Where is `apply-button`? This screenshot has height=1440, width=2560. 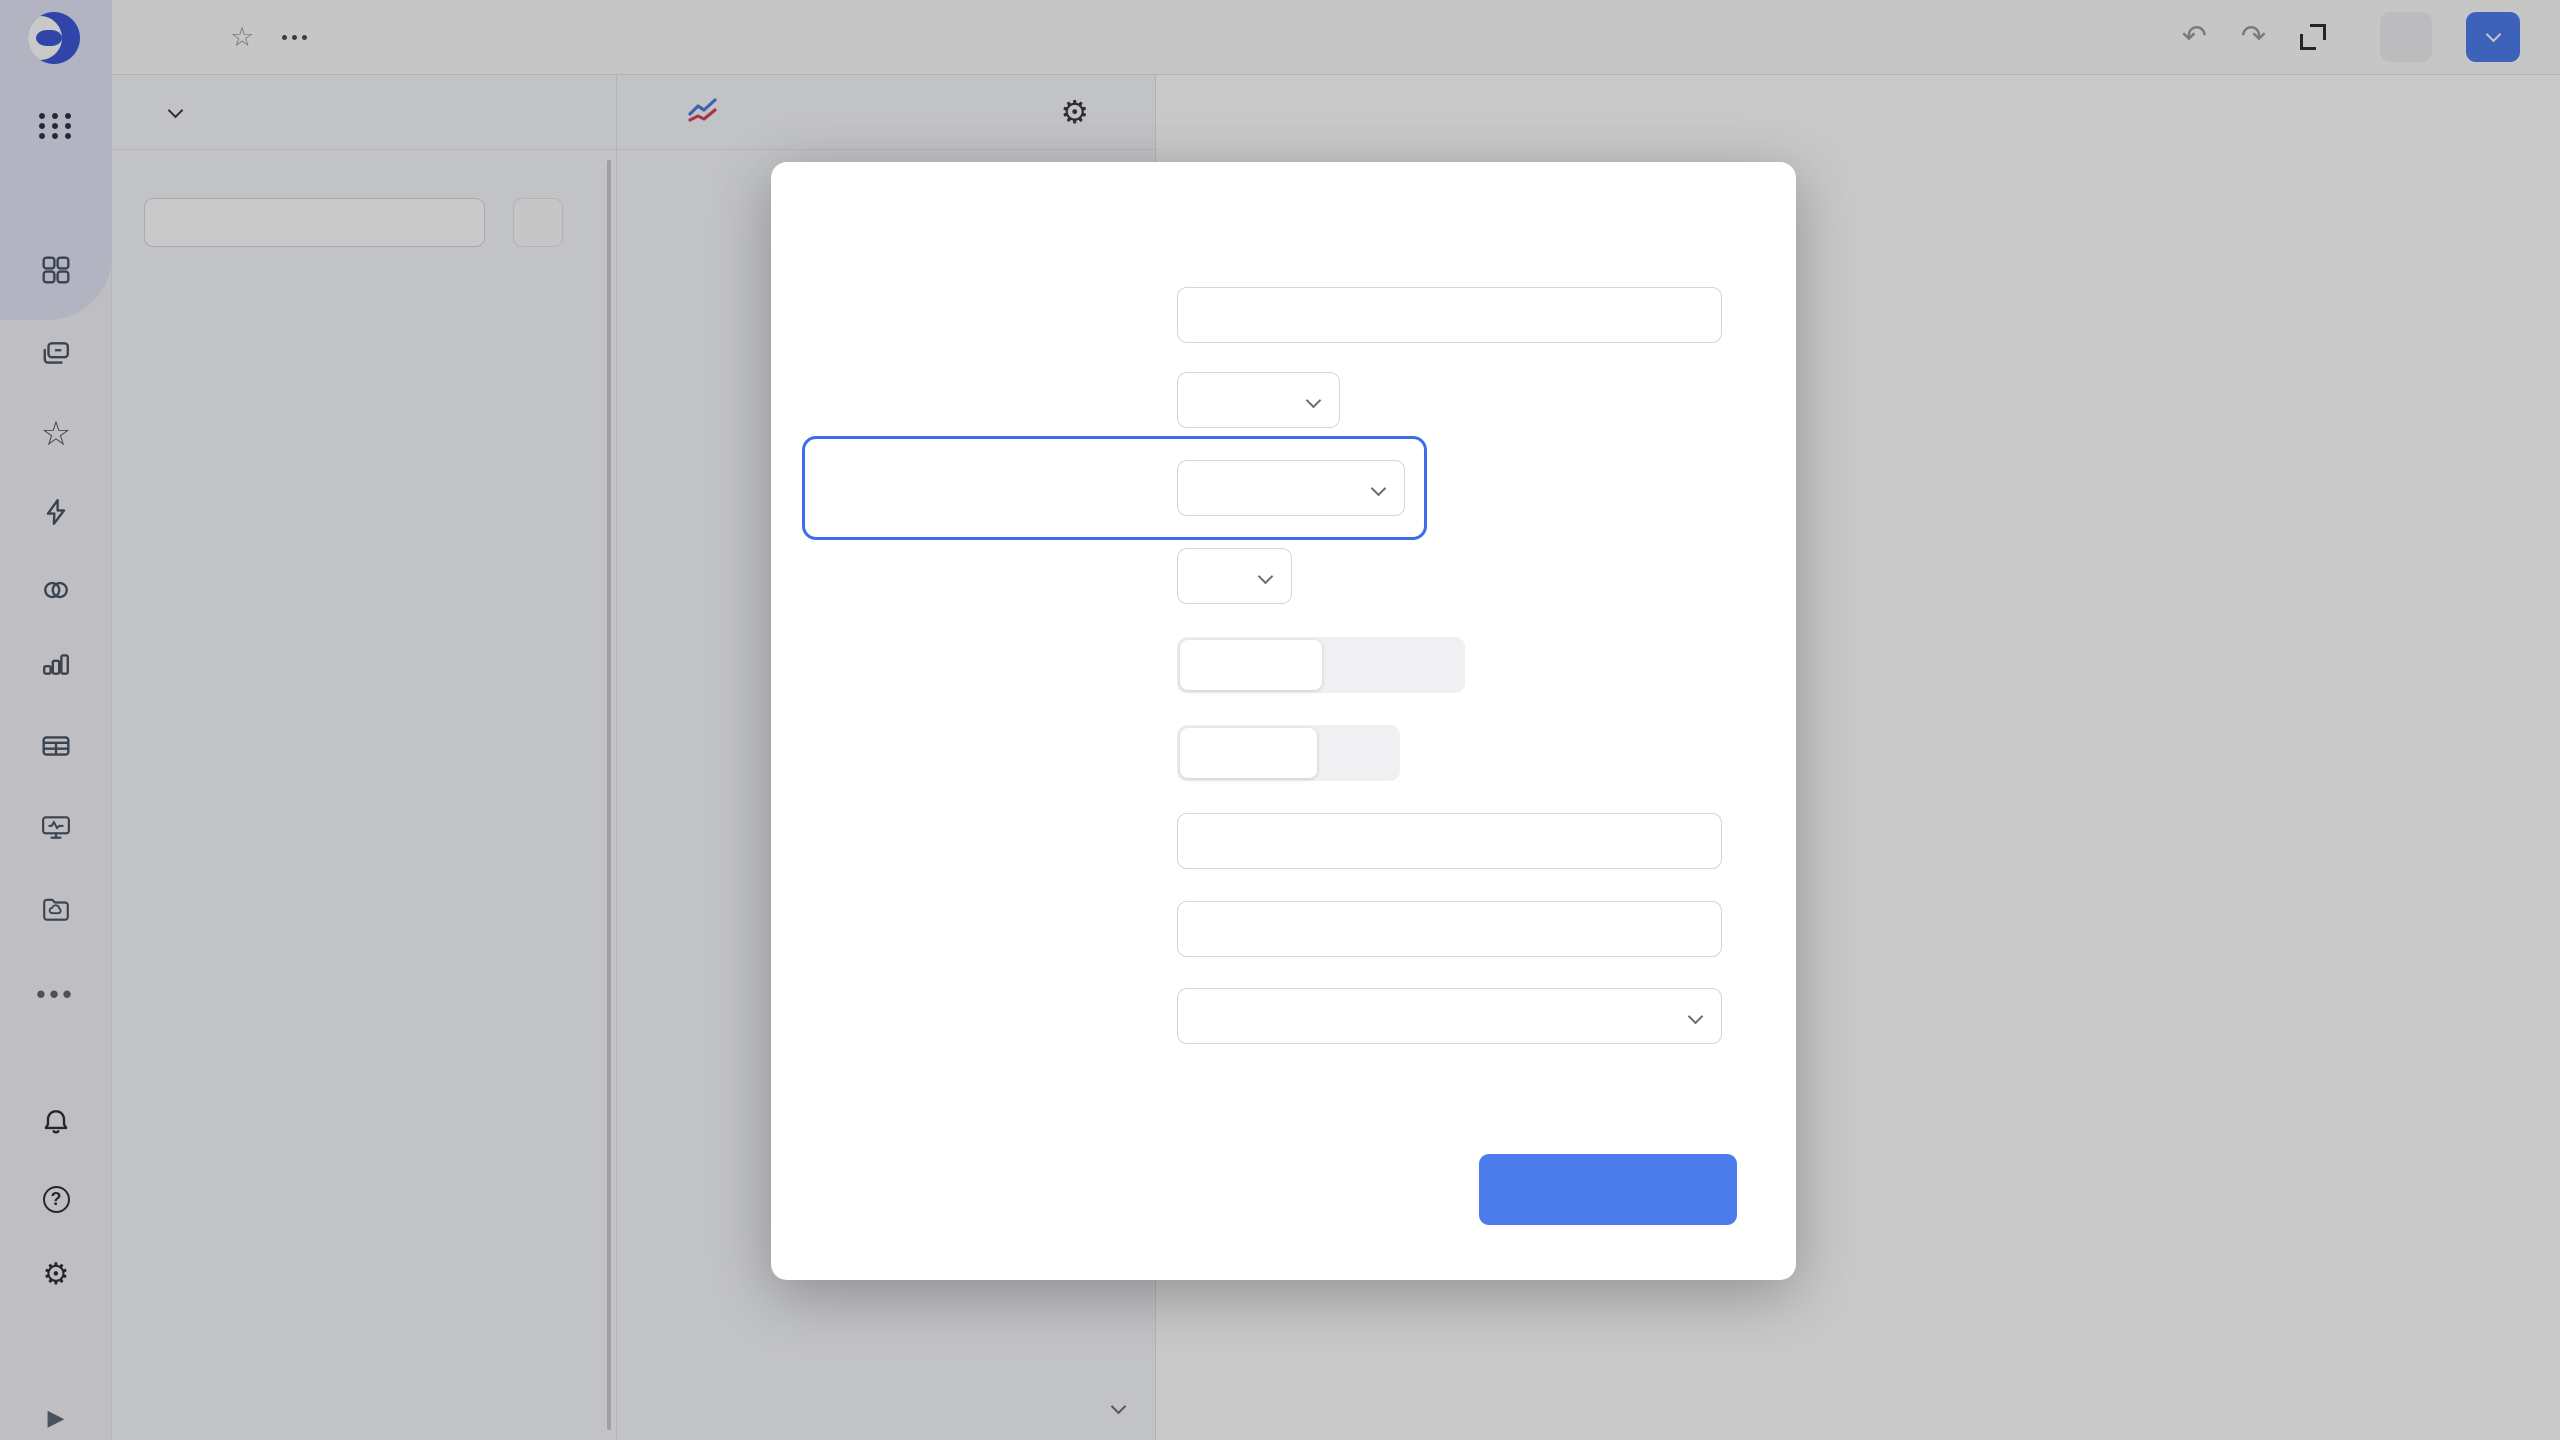
apply-button is located at coordinates (1608, 1189).